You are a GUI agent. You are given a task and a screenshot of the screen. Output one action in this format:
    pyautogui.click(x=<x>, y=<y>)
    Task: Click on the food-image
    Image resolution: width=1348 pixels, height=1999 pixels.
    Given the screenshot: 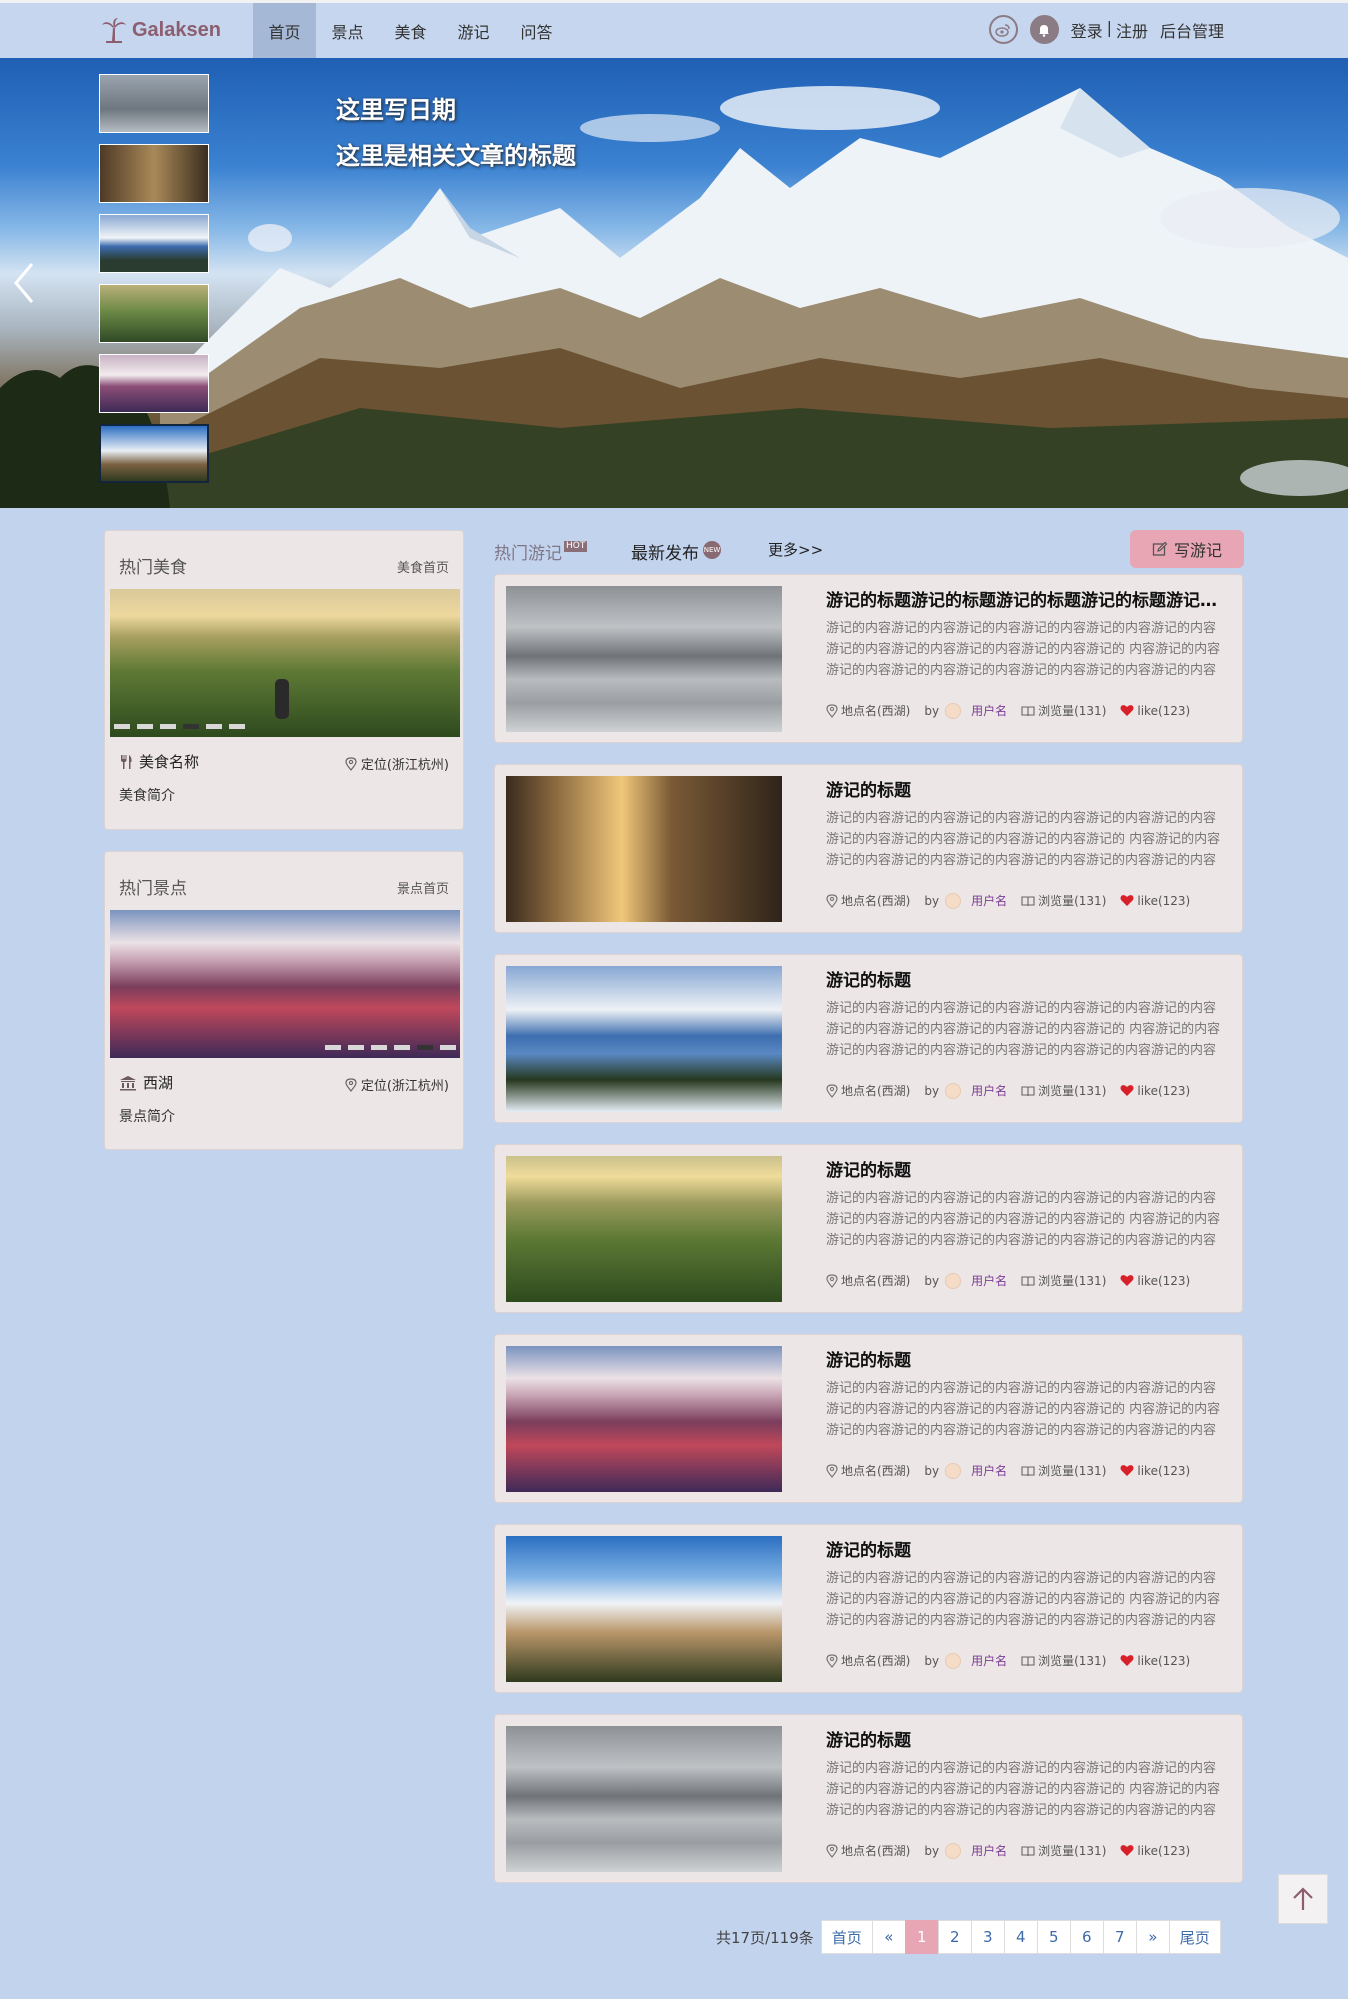 What is the action you would take?
    pyautogui.click(x=285, y=663)
    